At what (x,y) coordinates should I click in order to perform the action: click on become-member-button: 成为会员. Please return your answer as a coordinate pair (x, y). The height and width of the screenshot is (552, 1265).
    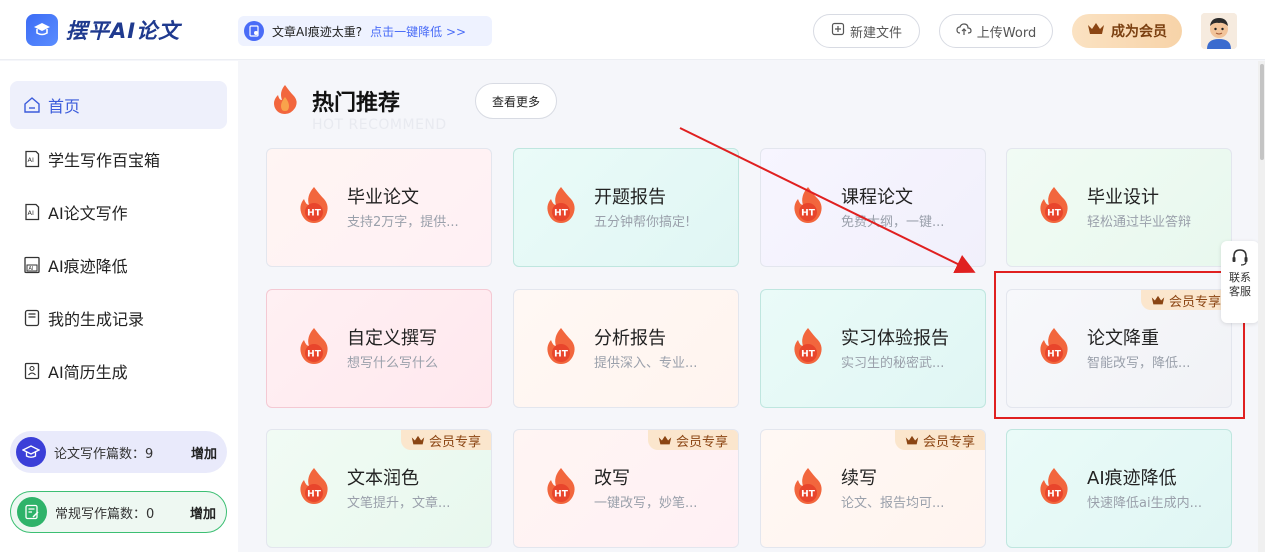
    Looking at the image, I should click on (1127, 31).